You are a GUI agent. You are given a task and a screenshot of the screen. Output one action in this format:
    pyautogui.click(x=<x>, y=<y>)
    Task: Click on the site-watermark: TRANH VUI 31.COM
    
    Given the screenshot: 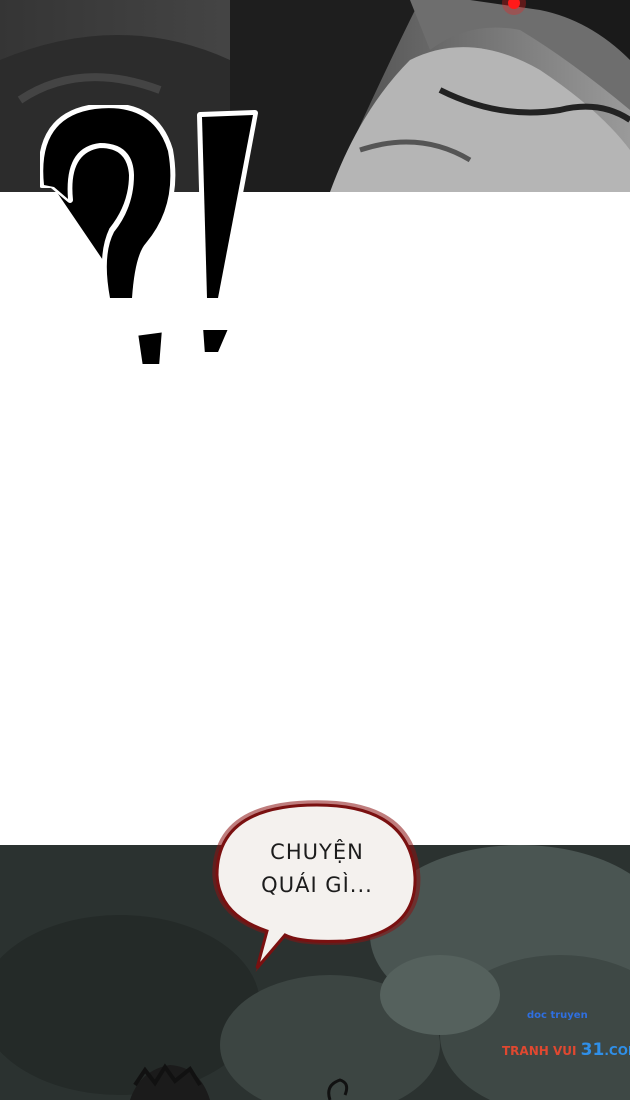 What is the action you would take?
    pyautogui.click(x=566, y=1050)
    